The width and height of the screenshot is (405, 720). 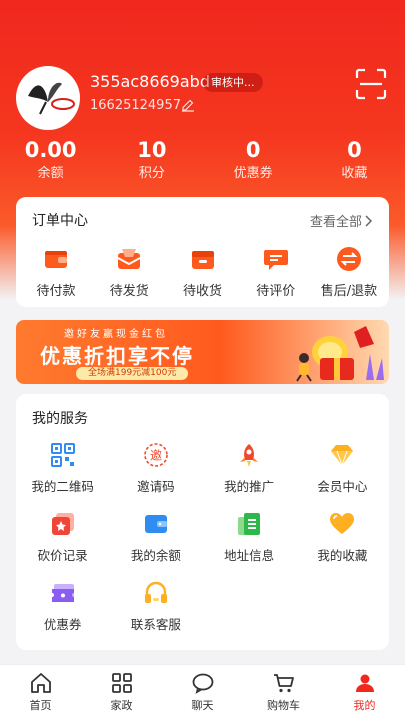 What do you see at coordinates (60, 221) in the screenshot?
I see `order-center-title: 订单中心` at bounding box center [60, 221].